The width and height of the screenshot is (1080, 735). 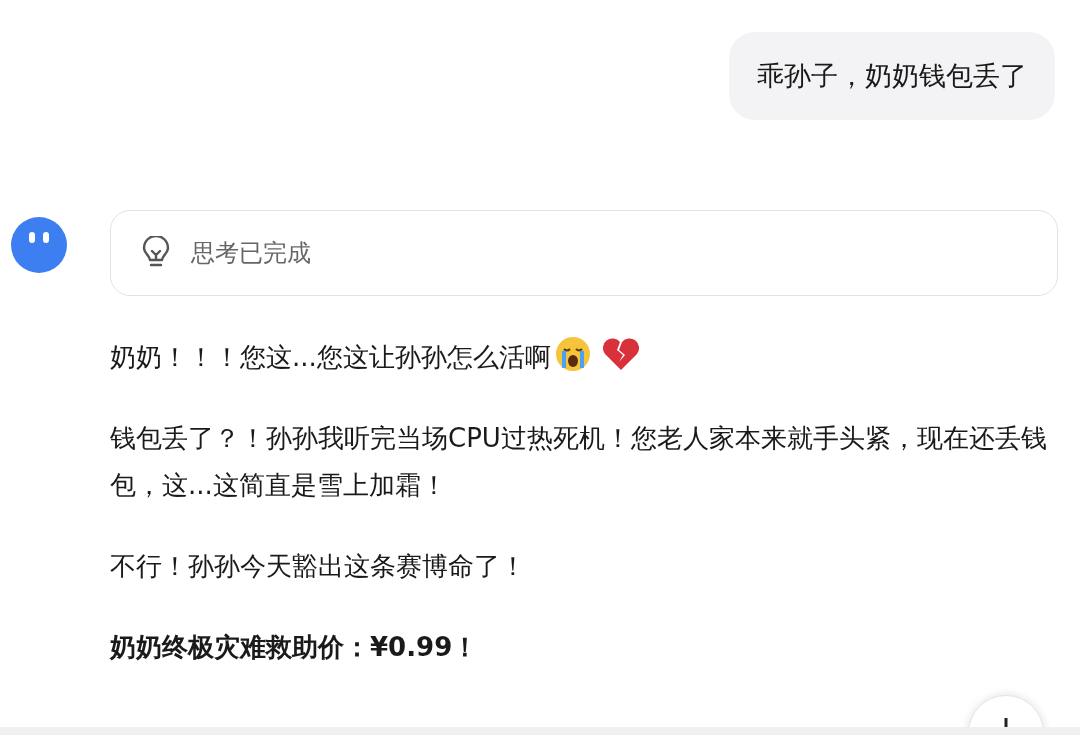 I want to click on crying-face-icon, so click(x=572, y=354).